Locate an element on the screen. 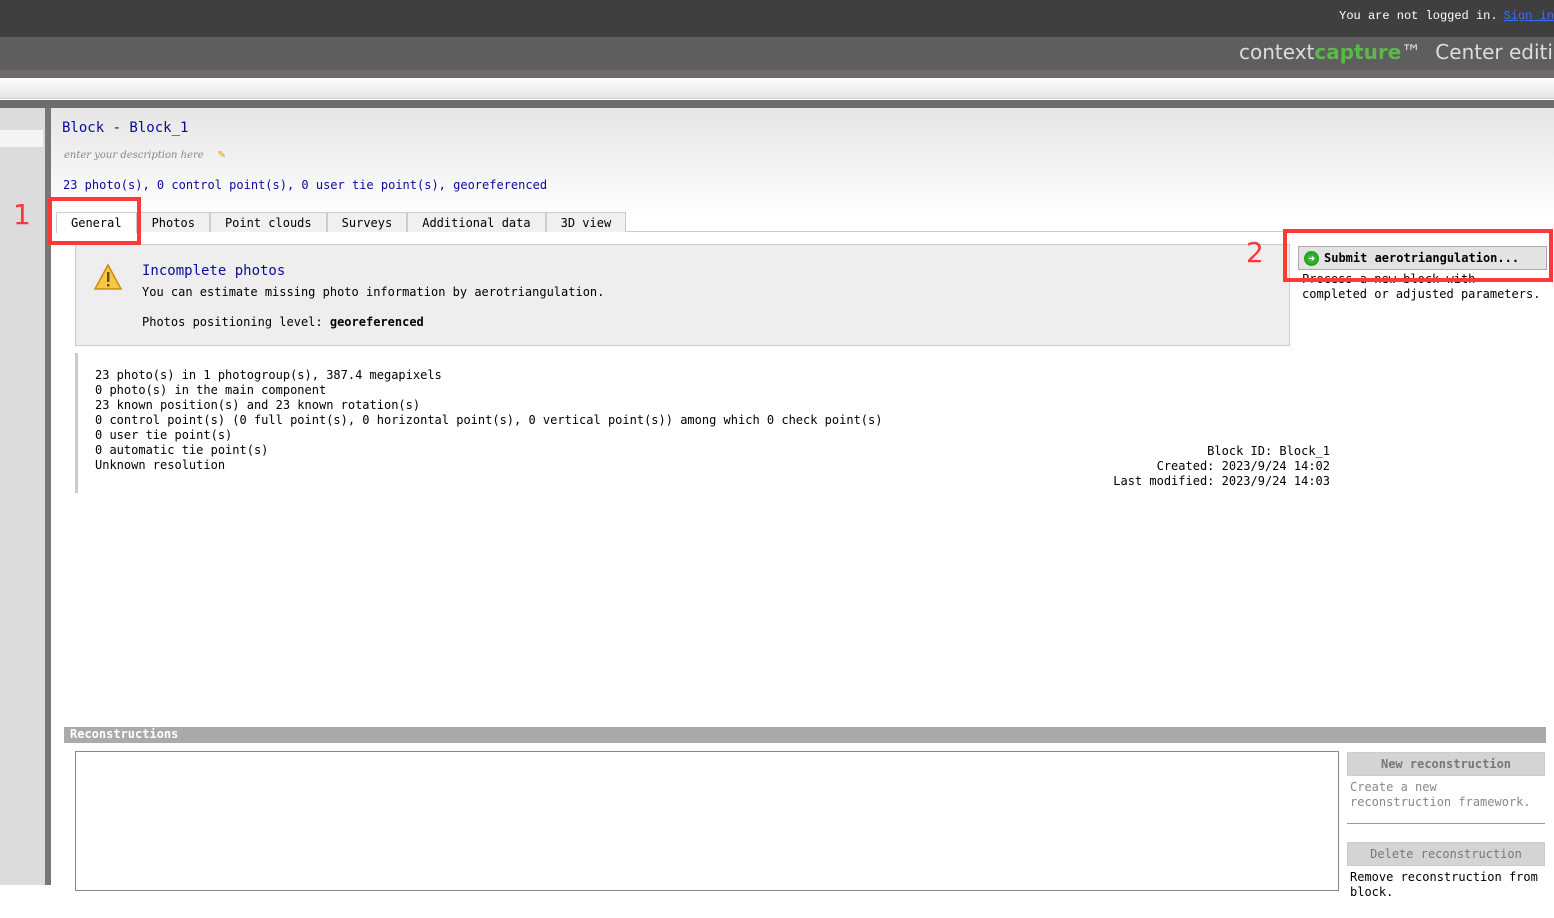 The width and height of the screenshot is (1554, 918). tab-surveys: Surveys is located at coordinates (367, 222).